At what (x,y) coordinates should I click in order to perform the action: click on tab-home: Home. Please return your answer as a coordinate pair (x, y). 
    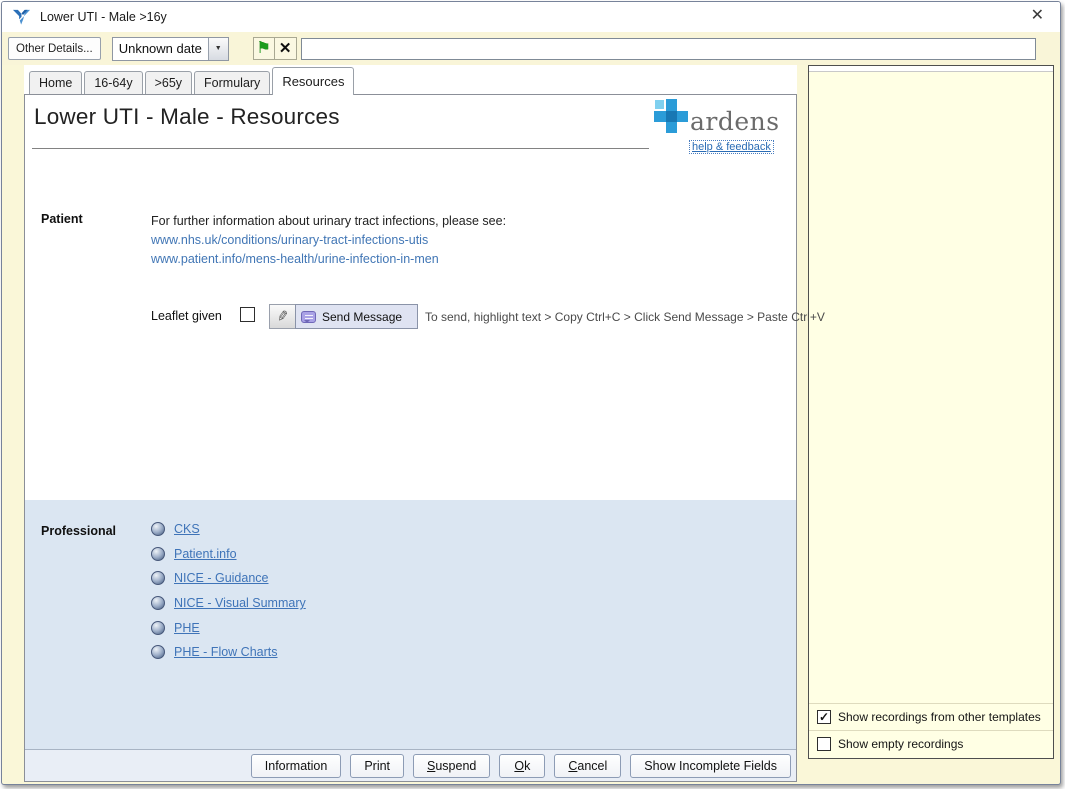
    Looking at the image, I should click on (56, 82).